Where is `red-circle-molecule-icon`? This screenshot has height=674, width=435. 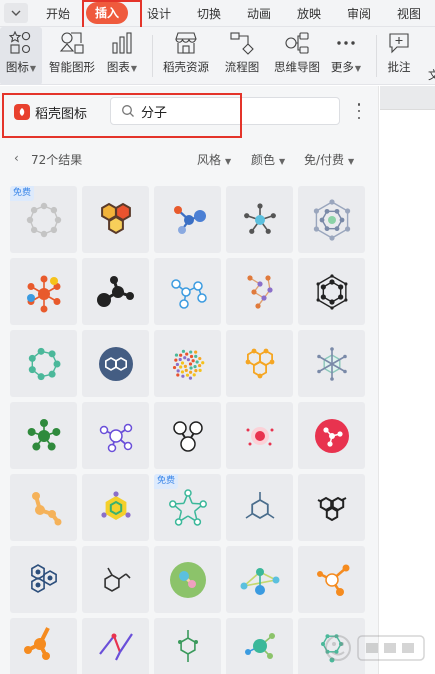 red-circle-molecule-icon is located at coordinates (331, 435).